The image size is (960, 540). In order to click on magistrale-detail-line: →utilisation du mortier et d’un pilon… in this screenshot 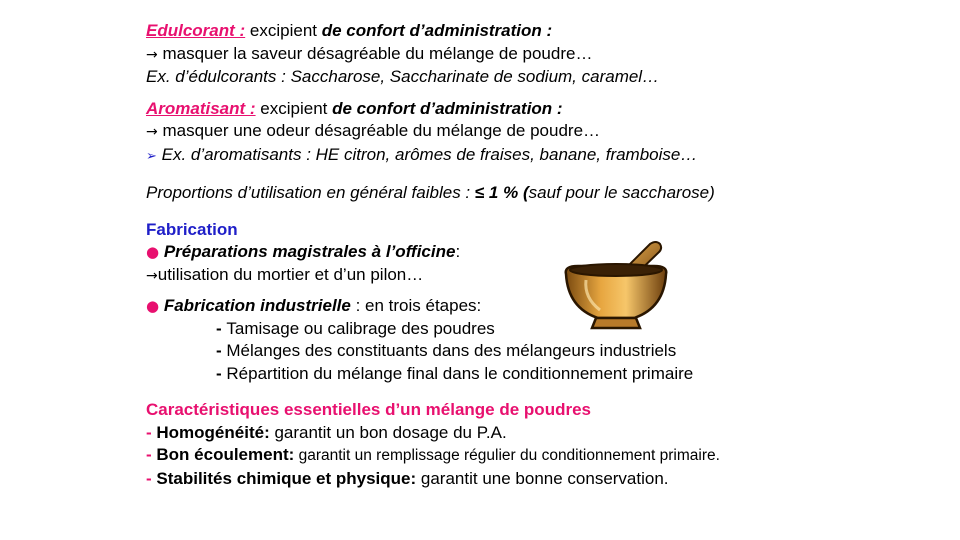, I will do `click(546, 276)`.